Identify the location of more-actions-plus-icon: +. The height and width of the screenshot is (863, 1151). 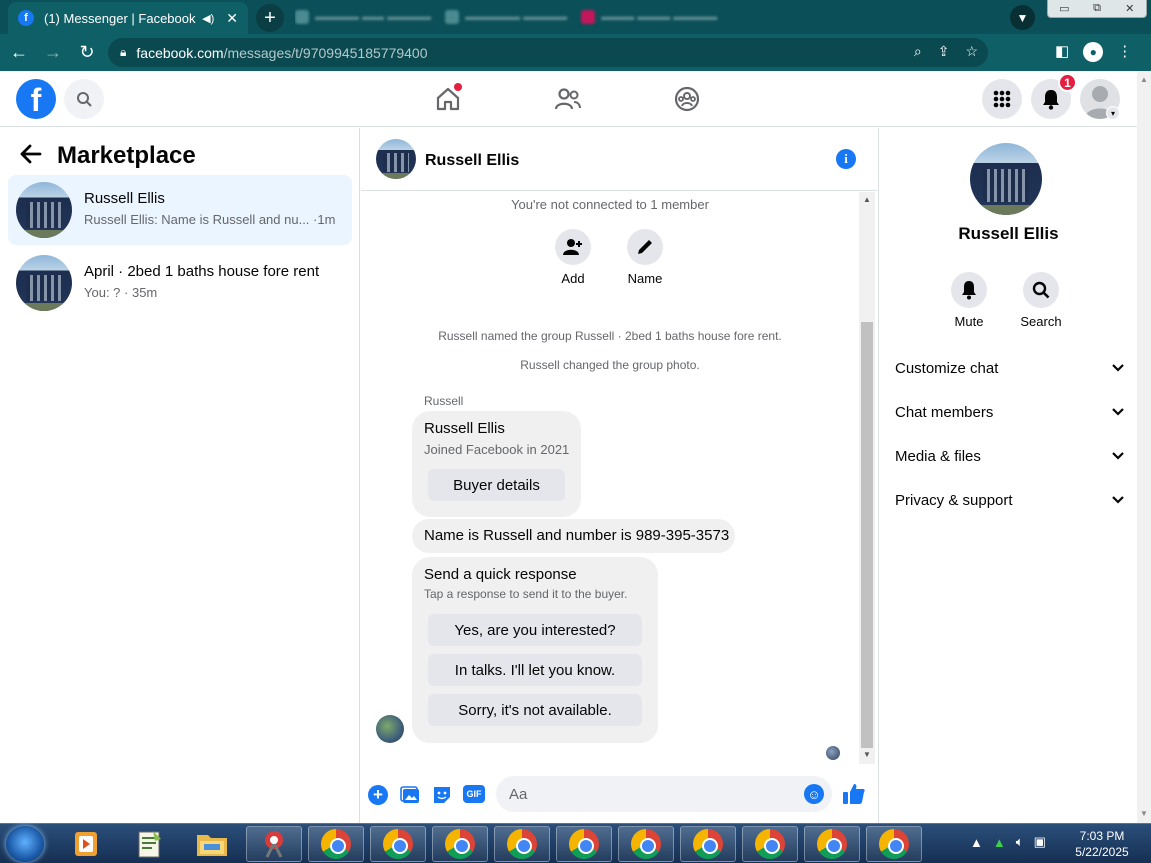
(378, 795).